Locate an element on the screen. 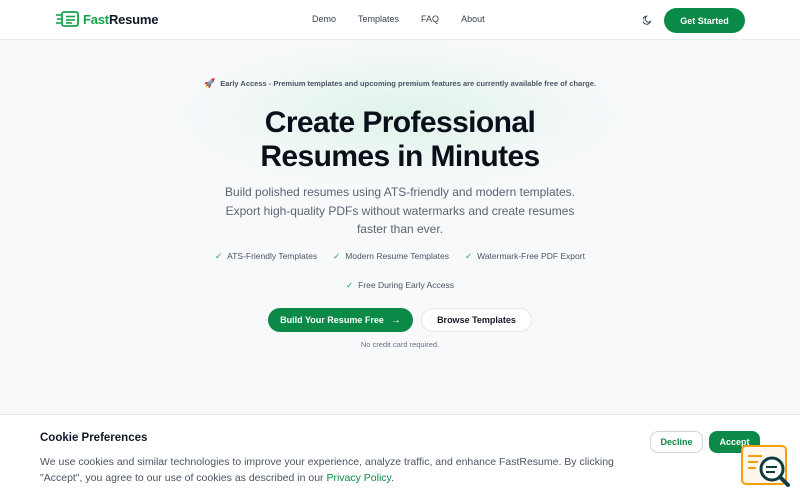 Image resolution: width=800 pixels, height=500 pixels. arrow-right-icon: → is located at coordinates (395, 320).